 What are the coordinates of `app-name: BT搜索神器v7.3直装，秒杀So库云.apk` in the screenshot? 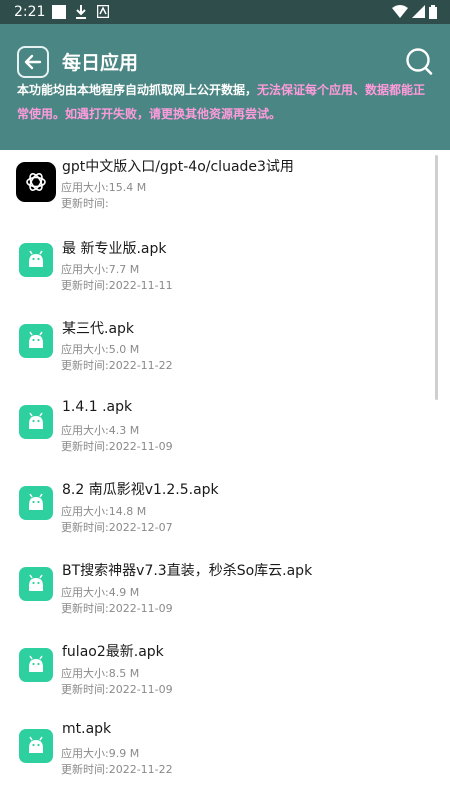 It's located at (187, 571).